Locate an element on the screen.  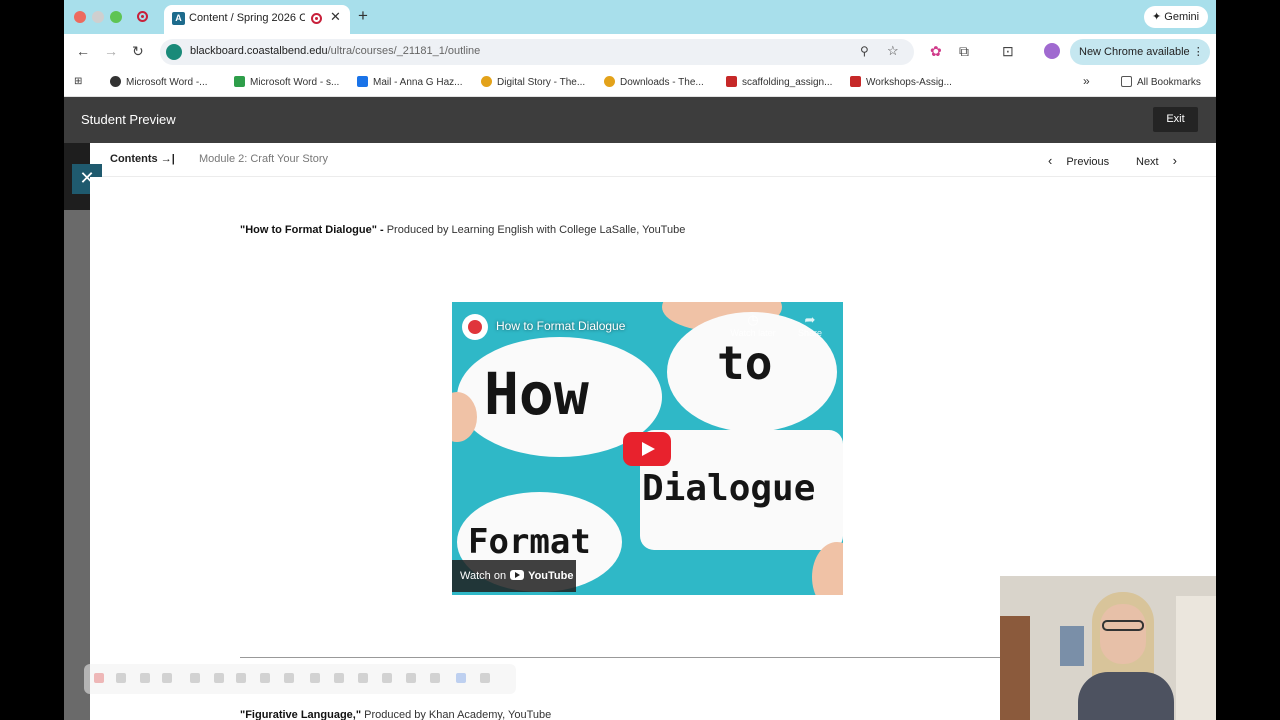
browser-tab: A Content / Spring 2026 Co ✕ is located at coordinates (257, 19).